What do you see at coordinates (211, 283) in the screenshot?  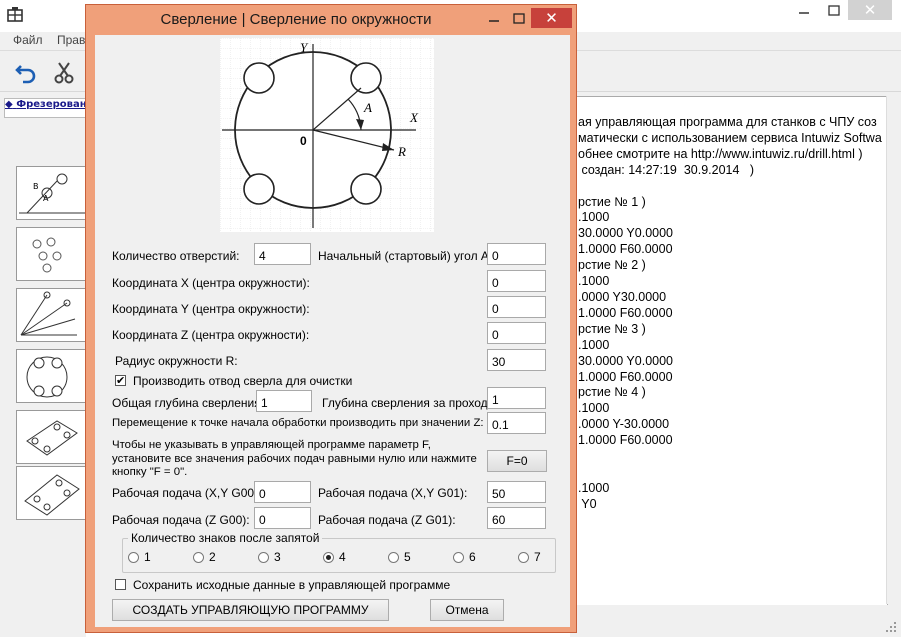 I see `coord-x-label: Координата X (центра окружности):` at bounding box center [211, 283].